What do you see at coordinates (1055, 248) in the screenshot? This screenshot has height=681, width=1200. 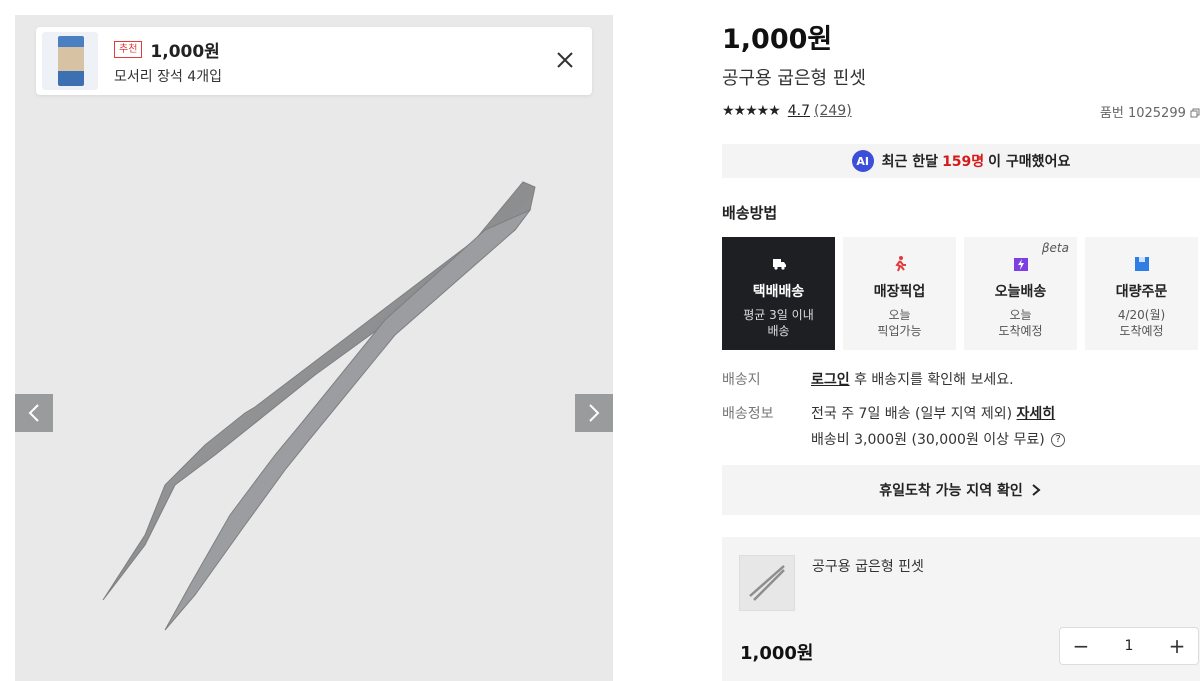 I see `beta-label: βeta` at bounding box center [1055, 248].